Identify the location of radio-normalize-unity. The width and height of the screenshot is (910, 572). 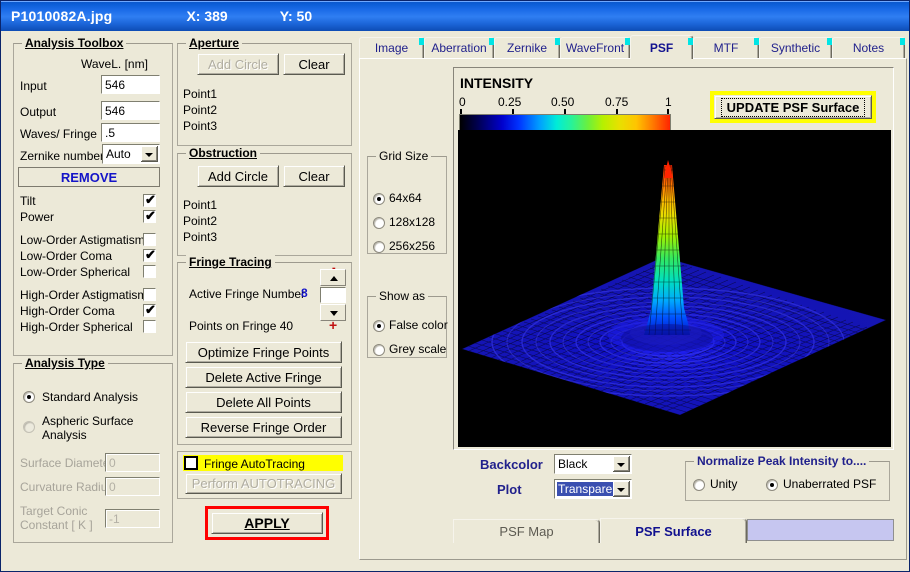
(699, 485).